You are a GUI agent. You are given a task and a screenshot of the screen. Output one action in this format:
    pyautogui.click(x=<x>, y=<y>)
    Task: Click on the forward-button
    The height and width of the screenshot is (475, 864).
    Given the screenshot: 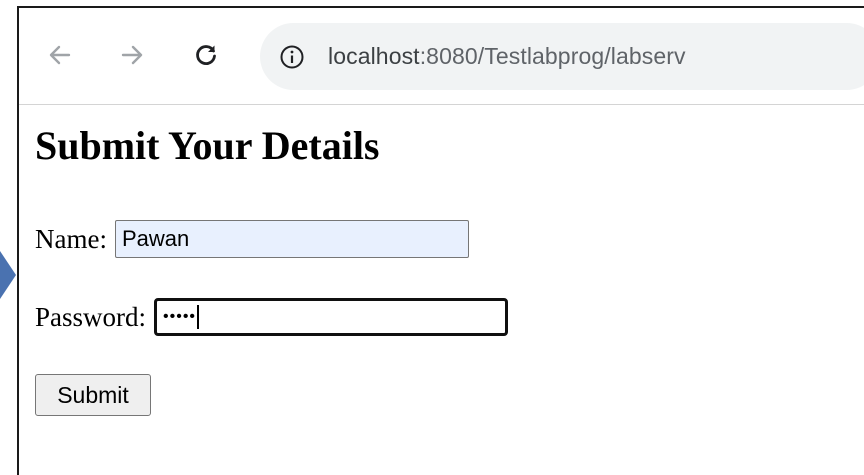 What is the action you would take?
    pyautogui.click(x=132, y=55)
    